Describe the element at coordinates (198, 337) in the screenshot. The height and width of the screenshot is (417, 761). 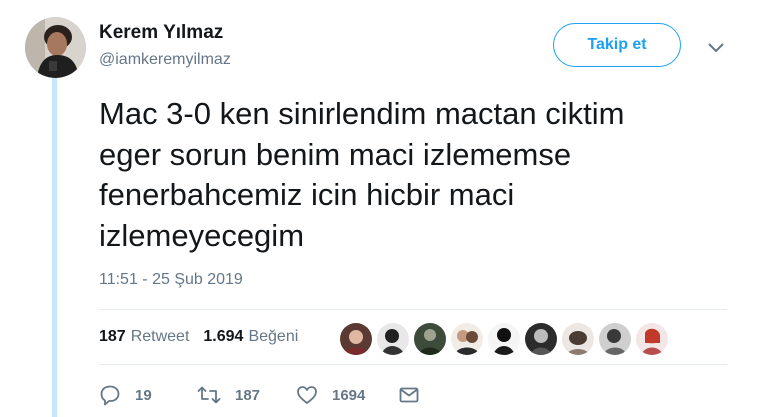
I see `engagement-stats: 187 Retweet 1.694 Beğeni` at that location.